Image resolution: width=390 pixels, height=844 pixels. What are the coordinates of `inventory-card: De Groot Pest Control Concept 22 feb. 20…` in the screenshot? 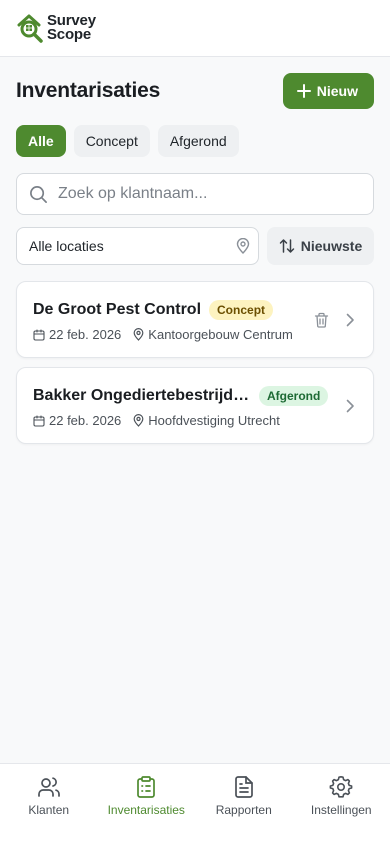 It's located at (195, 319).